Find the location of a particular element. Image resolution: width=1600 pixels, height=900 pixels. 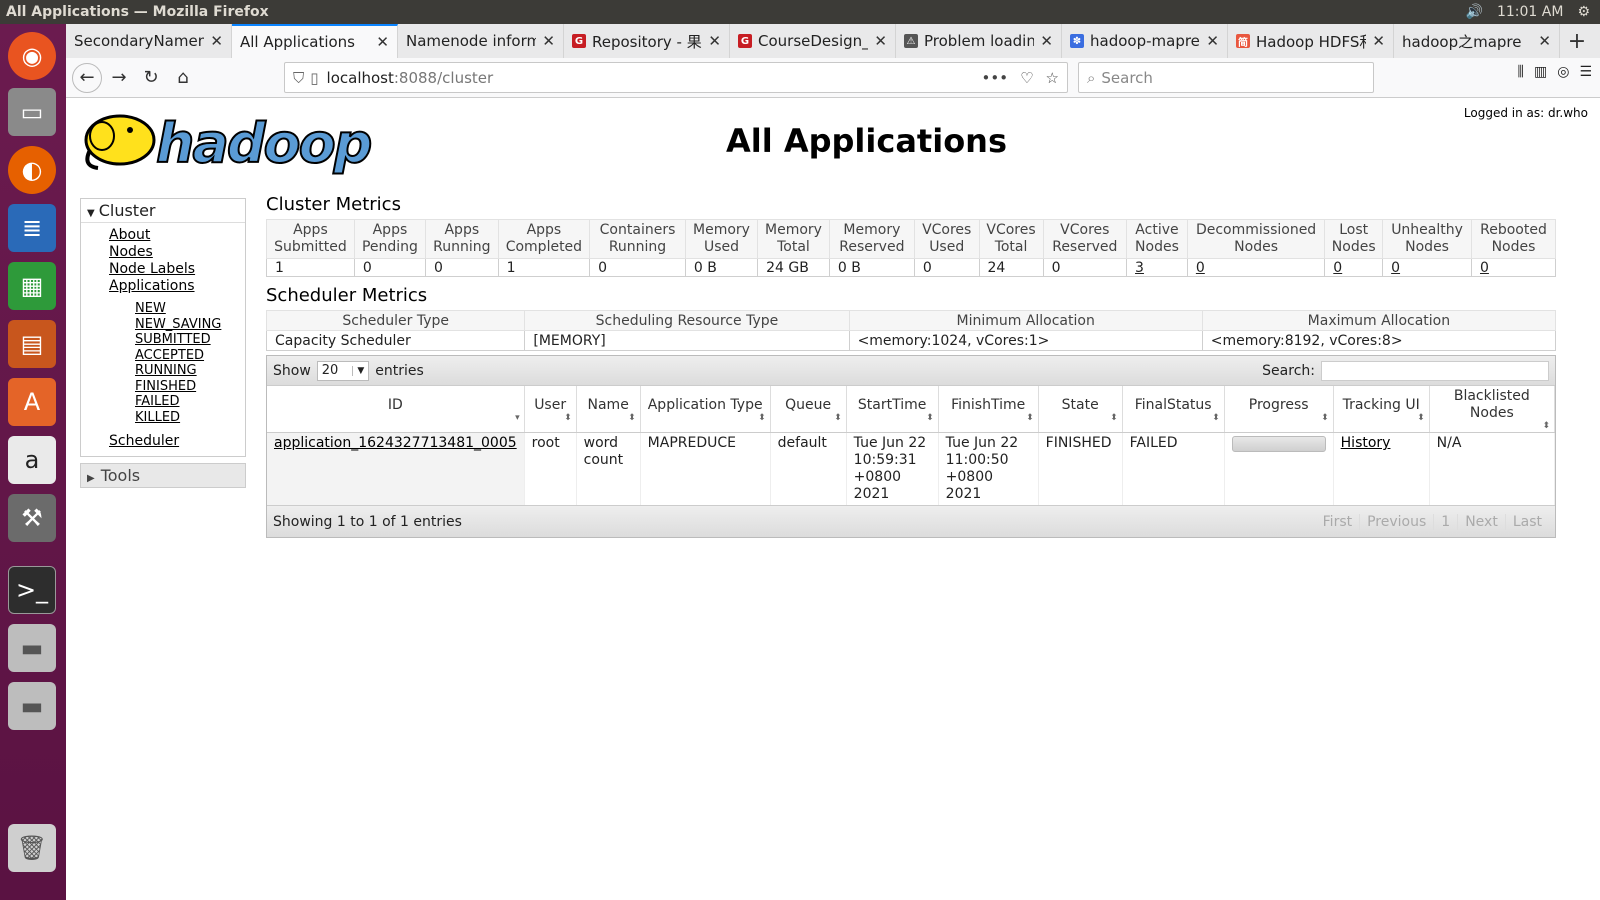

tab-3: G Repository - 果 ✕ is located at coordinates (647, 41).